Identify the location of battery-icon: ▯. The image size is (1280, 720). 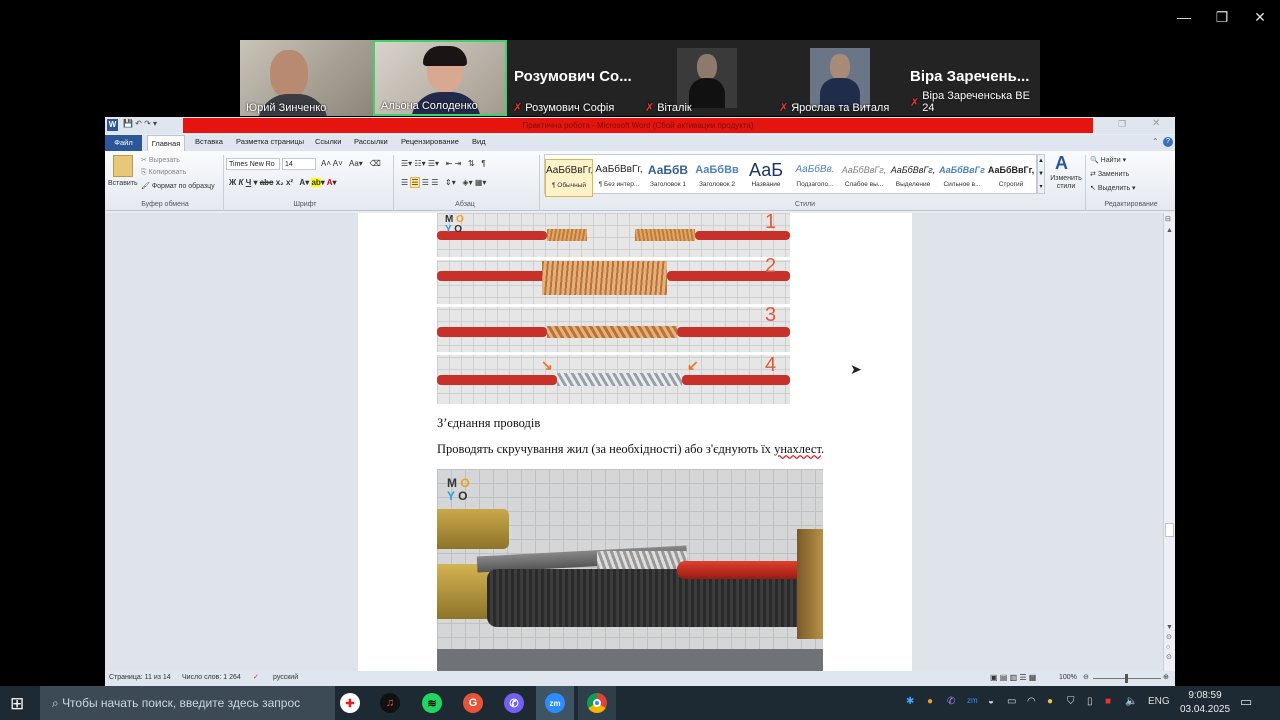
(1090, 701).